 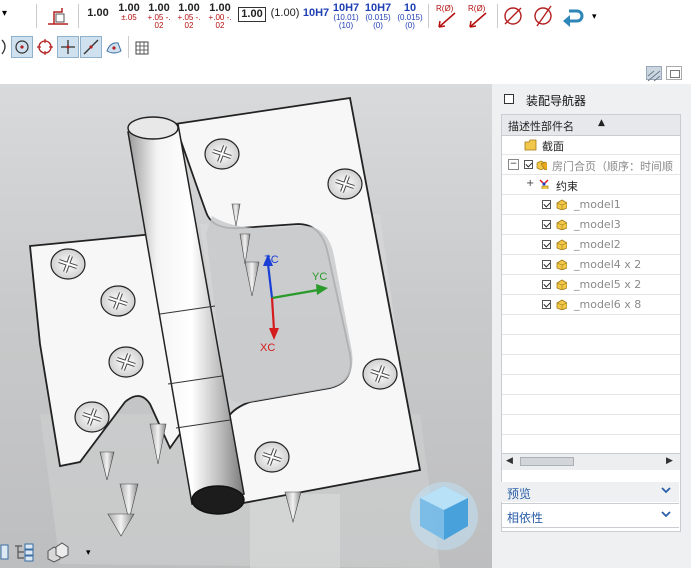 What do you see at coordinates (268, 348) in the screenshot?
I see `axis-label-xc: XC` at bounding box center [268, 348].